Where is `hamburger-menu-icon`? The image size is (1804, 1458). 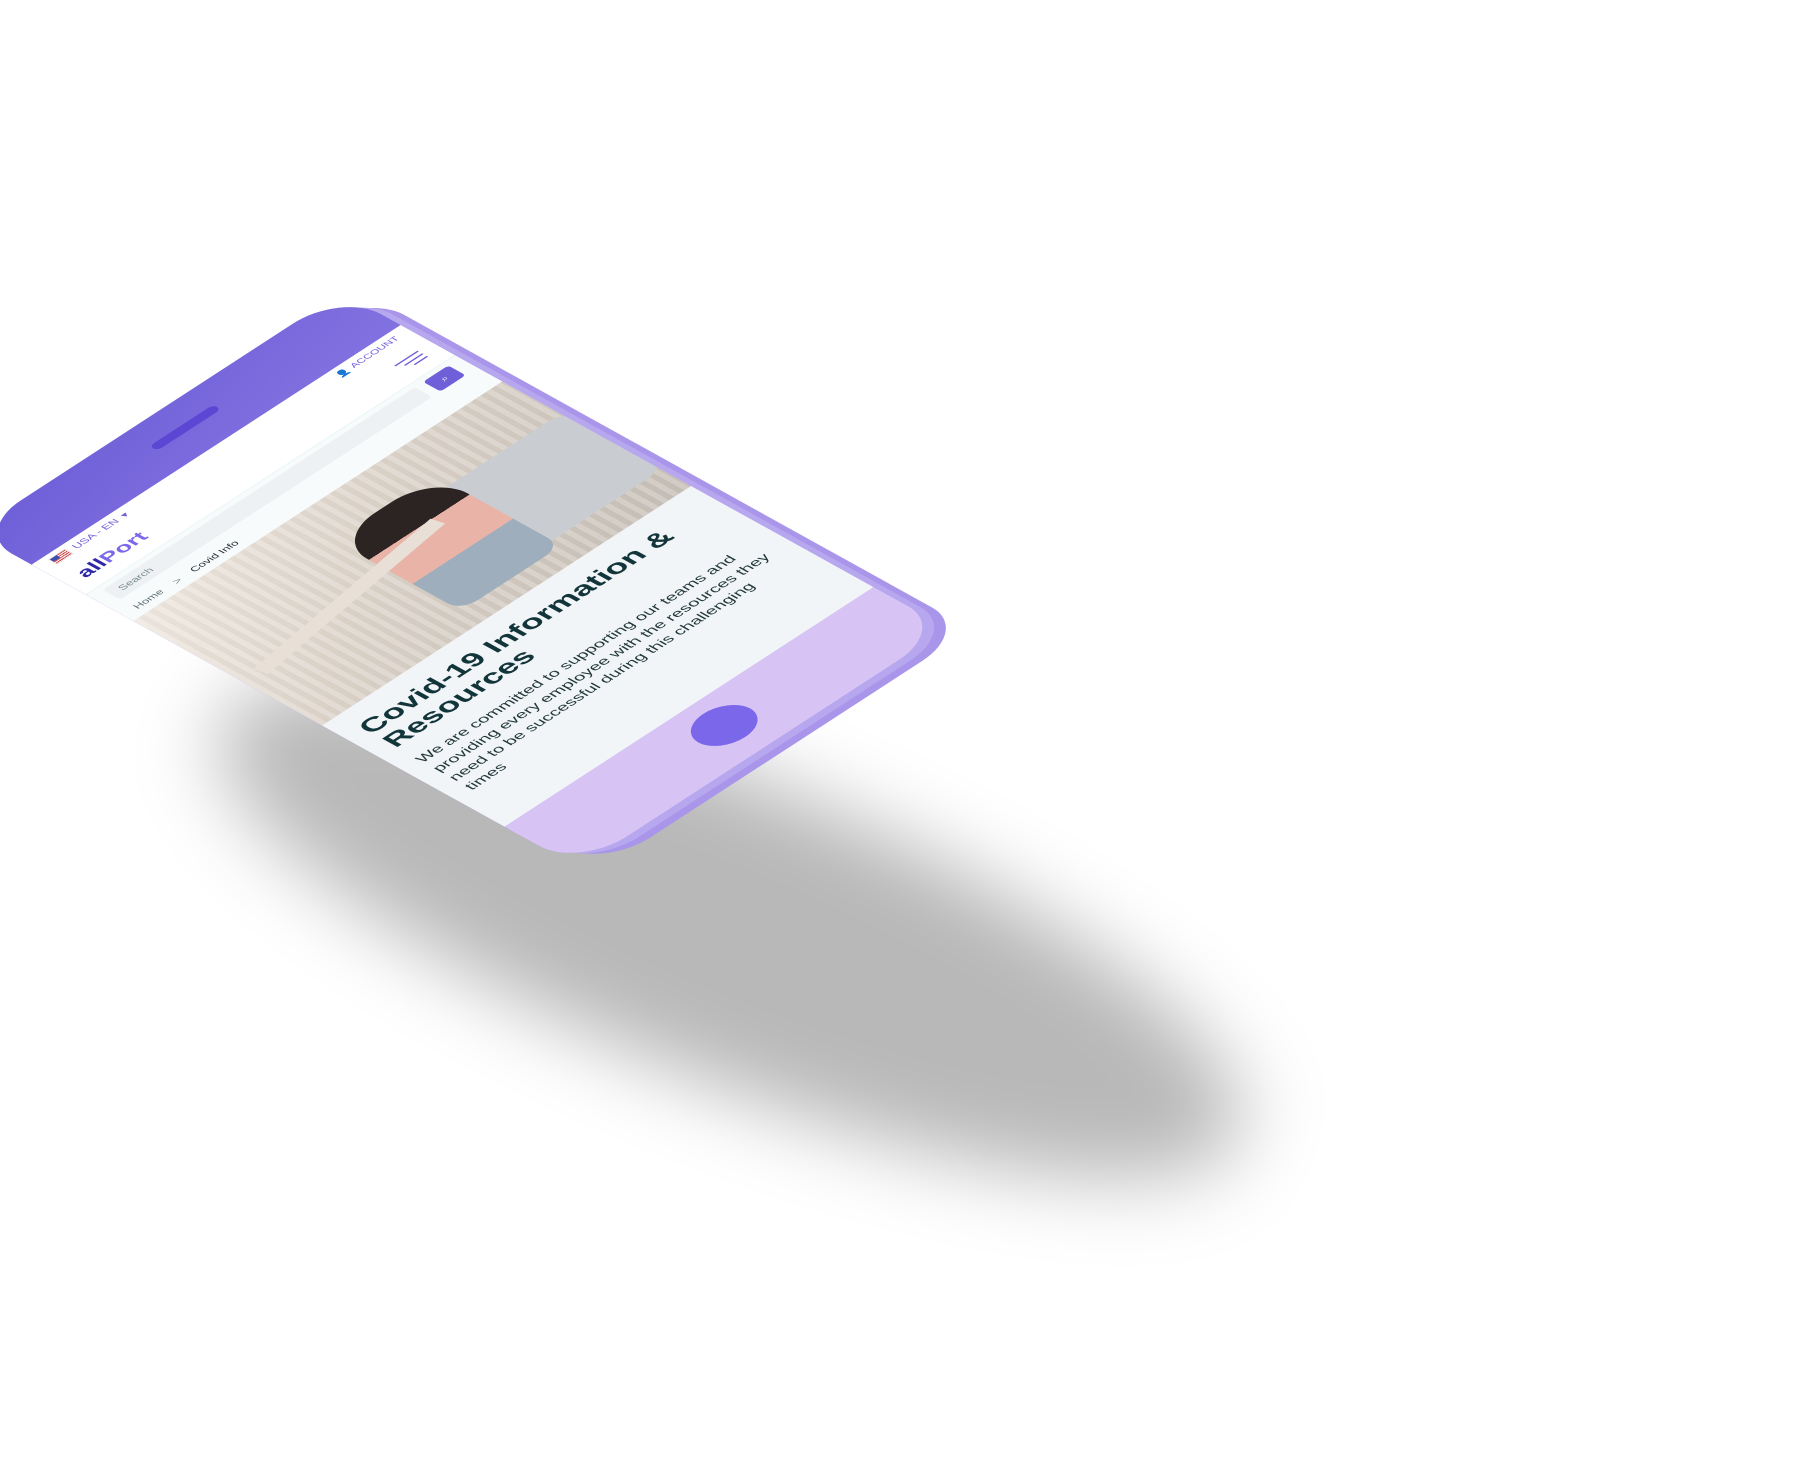 hamburger-menu-icon is located at coordinates (411, 361).